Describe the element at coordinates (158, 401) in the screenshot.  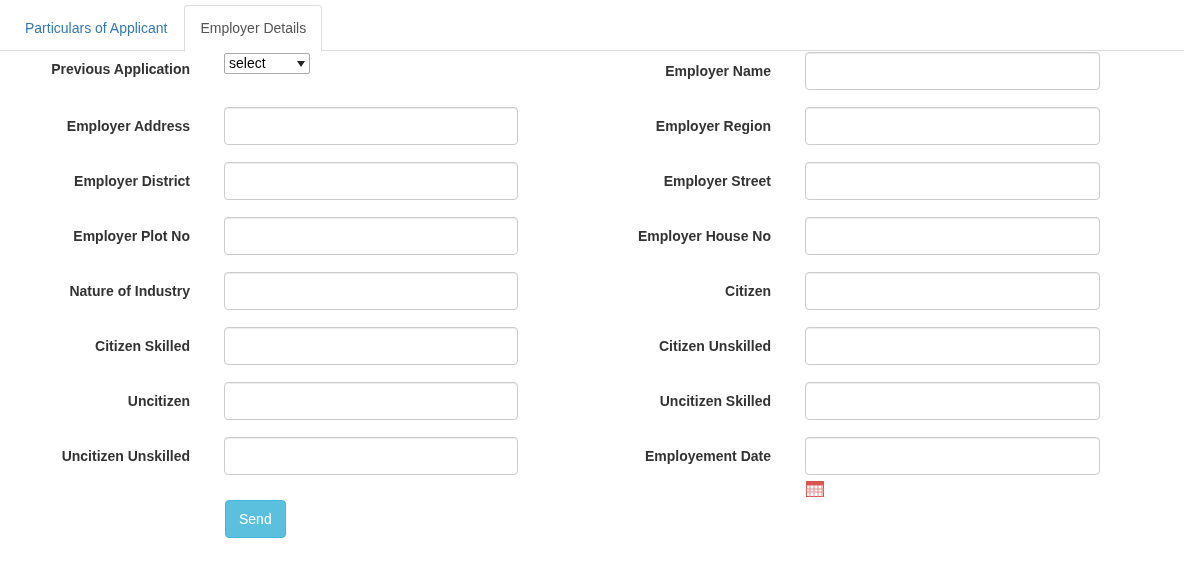
I see `field-label: Uncitizen` at that location.